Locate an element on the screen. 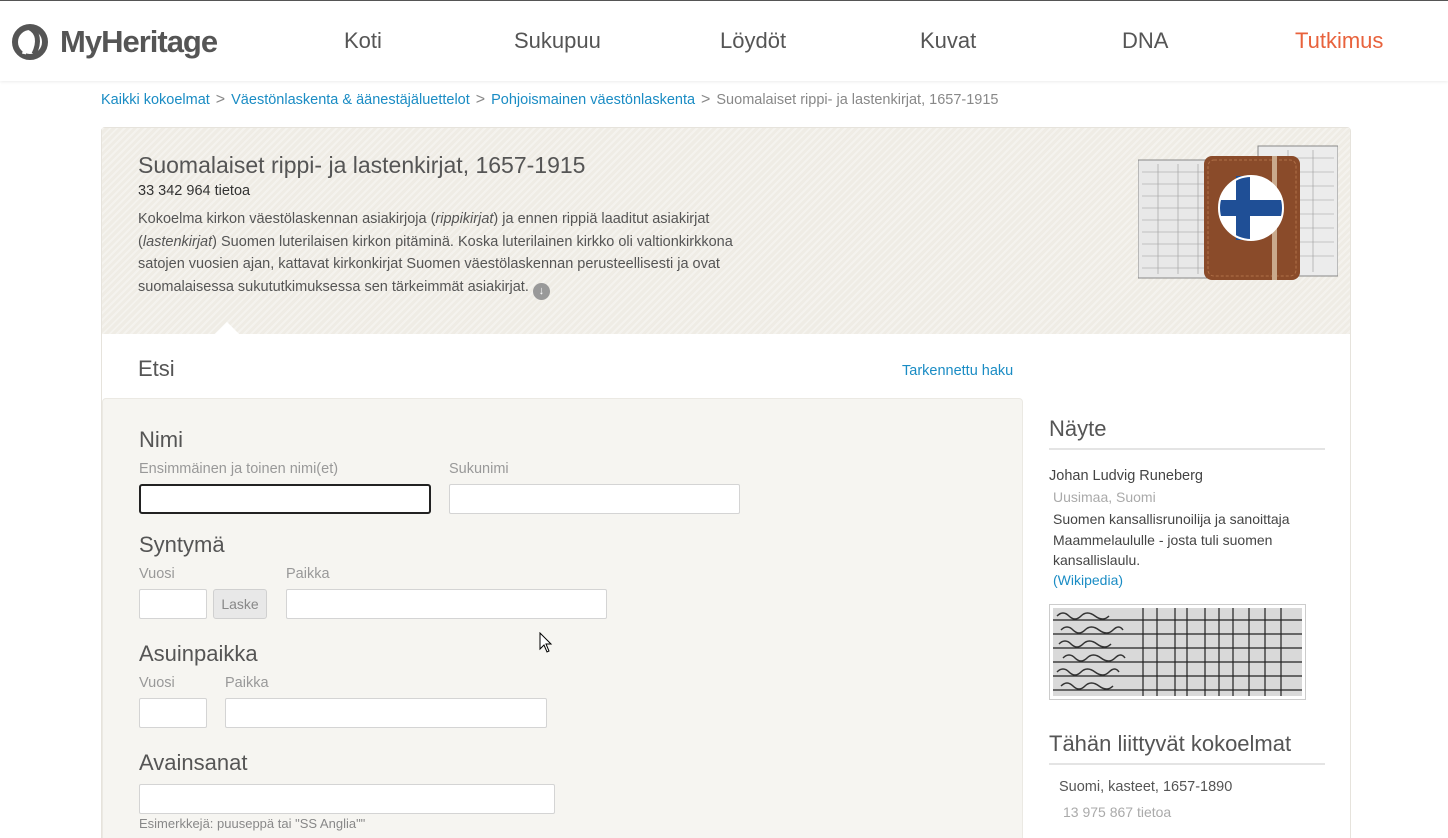 Image resolution: width=1448 pixels, height=838 pixels. record-scan-image is located at coordinates (1177, 652).